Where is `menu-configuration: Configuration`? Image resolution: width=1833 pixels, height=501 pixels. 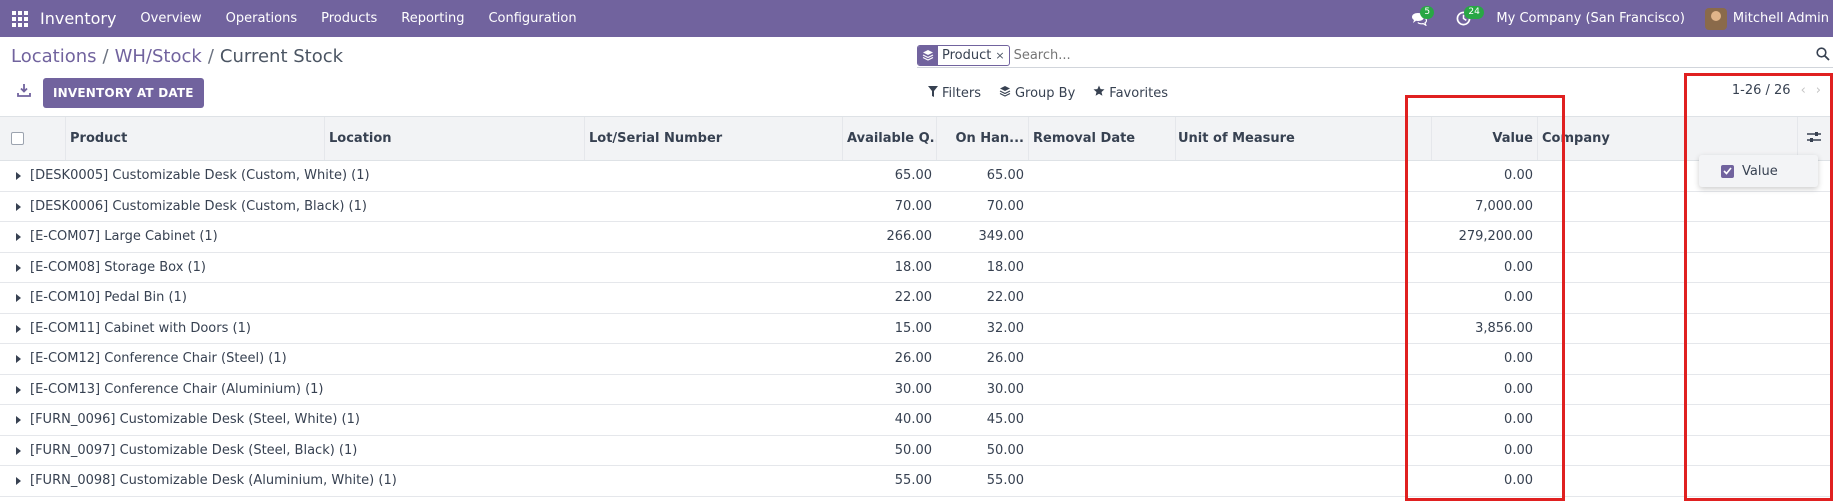 menu-configuration: Configuration is located at coordinates (532, 18).